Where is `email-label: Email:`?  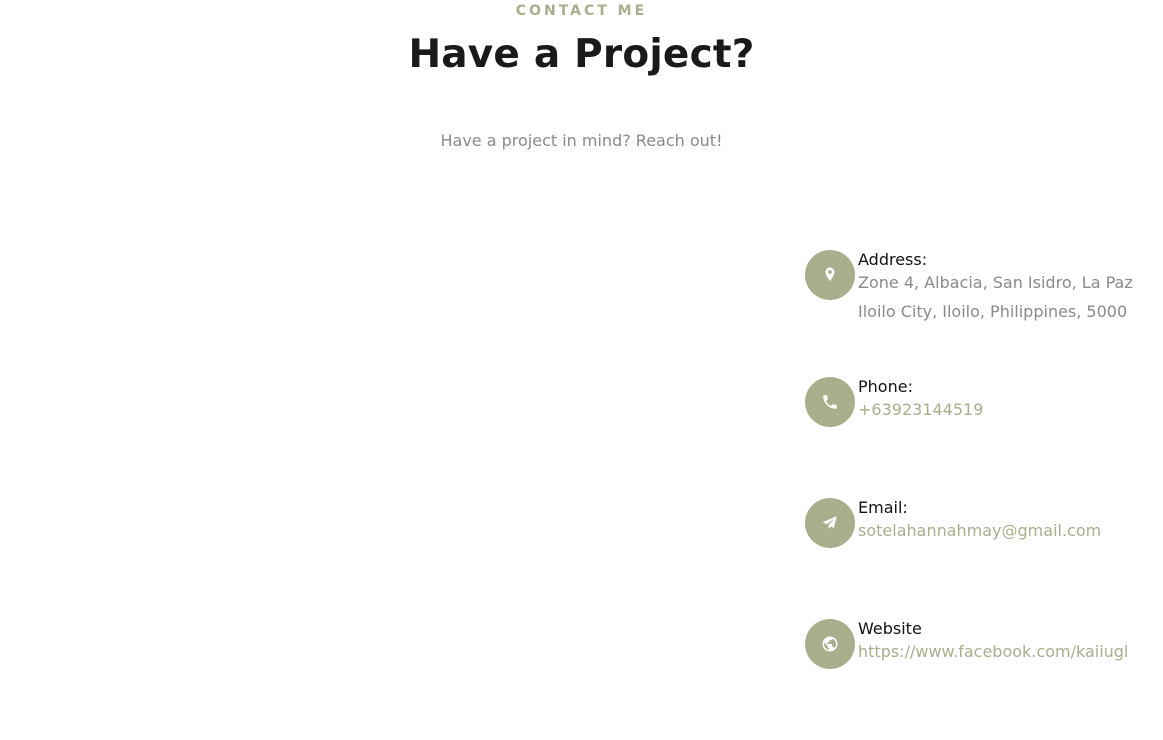
email-label: Email: is located at coordinates (883, 507).